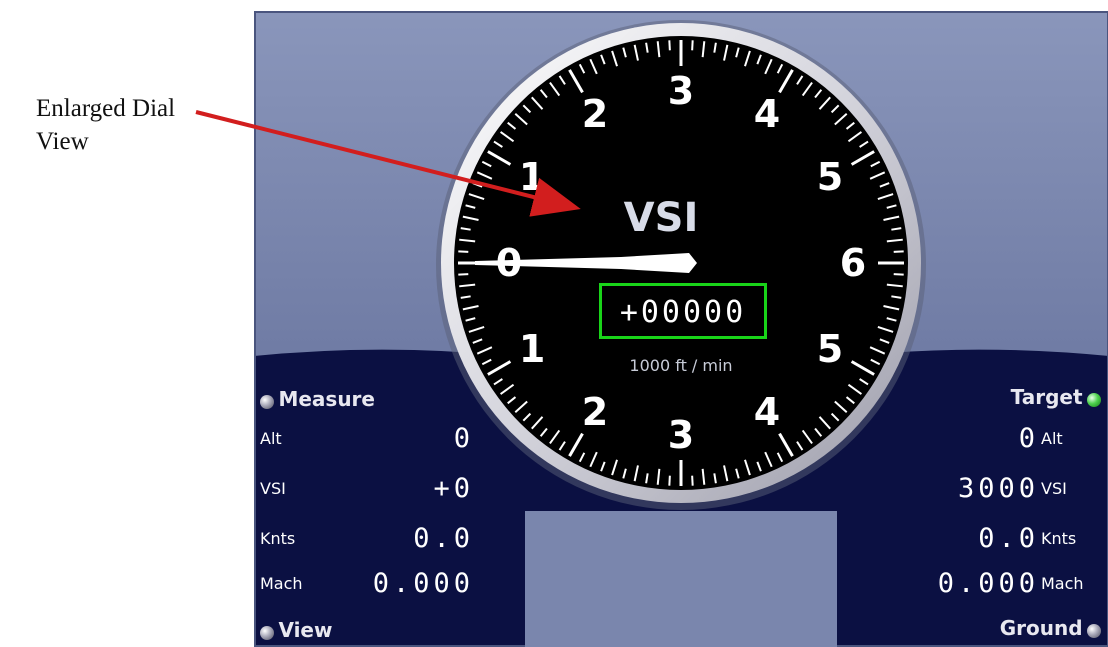  I want to click on annotation-arrow, so click(388, 163).